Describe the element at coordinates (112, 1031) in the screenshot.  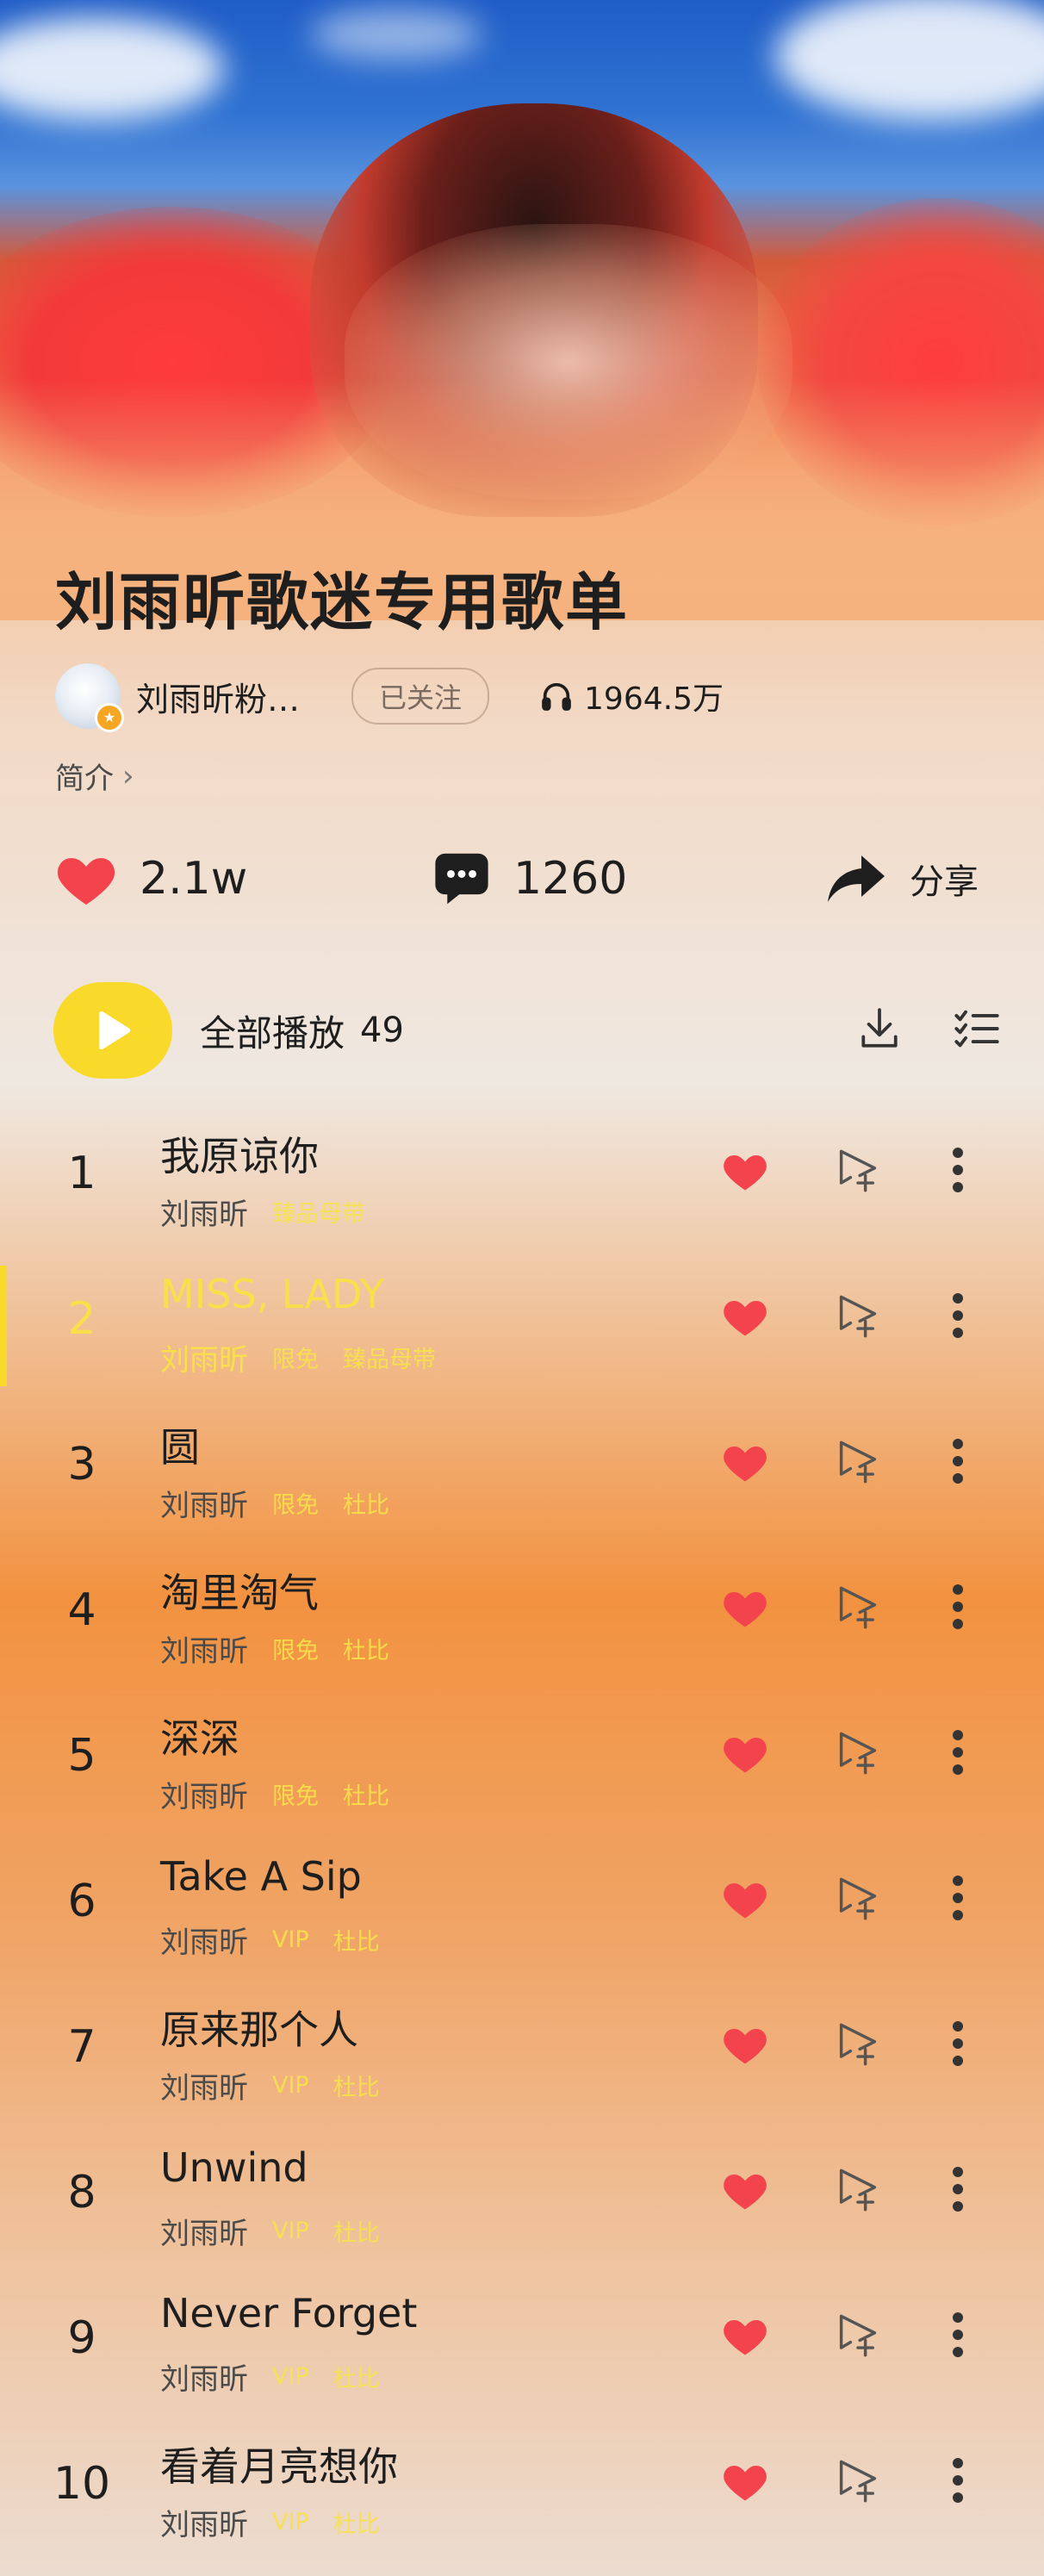
I see `play-all-button` at that location.